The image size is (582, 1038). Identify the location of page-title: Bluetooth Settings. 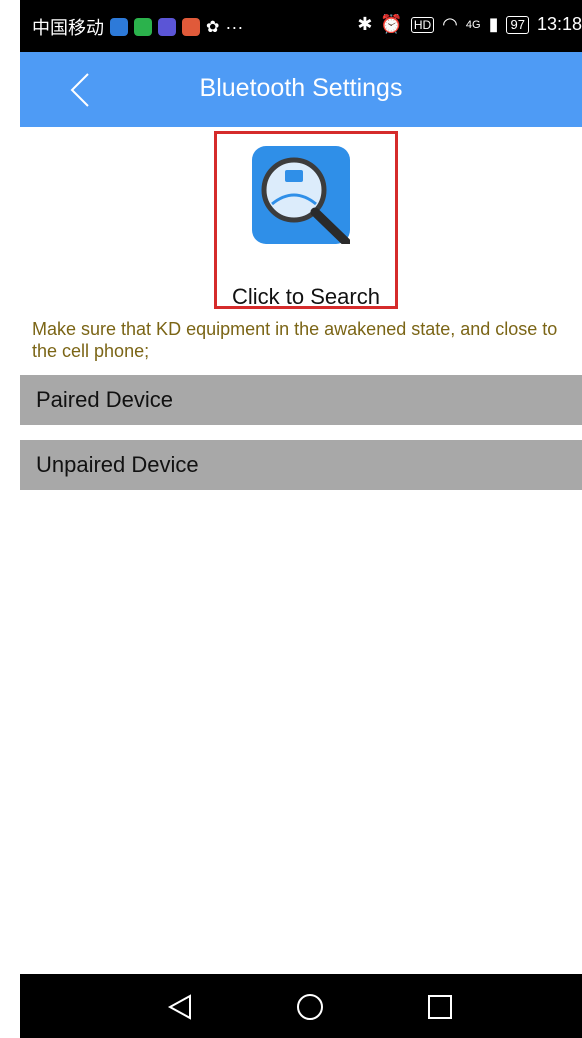
(301, 88).